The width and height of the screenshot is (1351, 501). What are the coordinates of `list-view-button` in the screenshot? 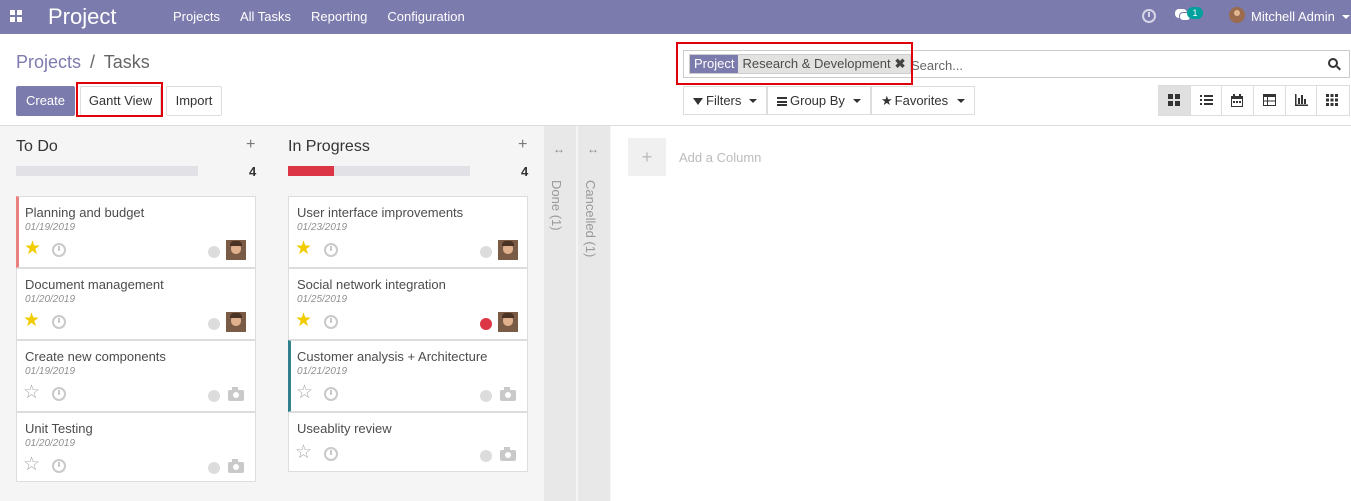 It's located at (1206, 100).